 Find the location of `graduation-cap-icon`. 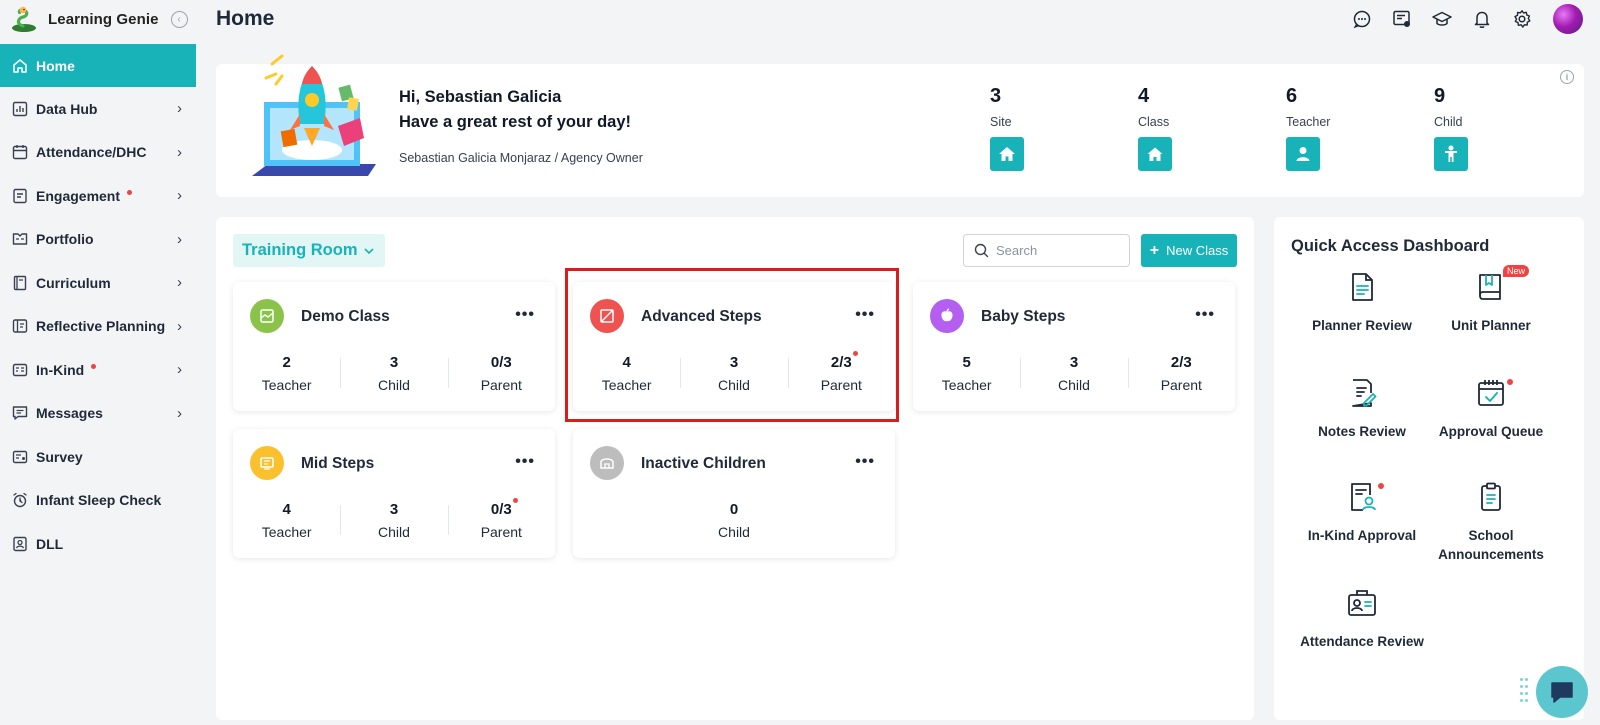

graduation-cap-icon is located at coordinates (1442, 19).